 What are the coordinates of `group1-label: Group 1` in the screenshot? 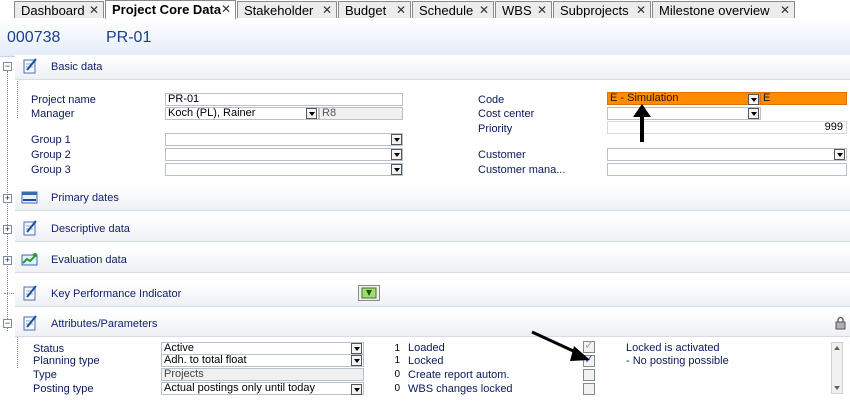 It's located at (51, 140).